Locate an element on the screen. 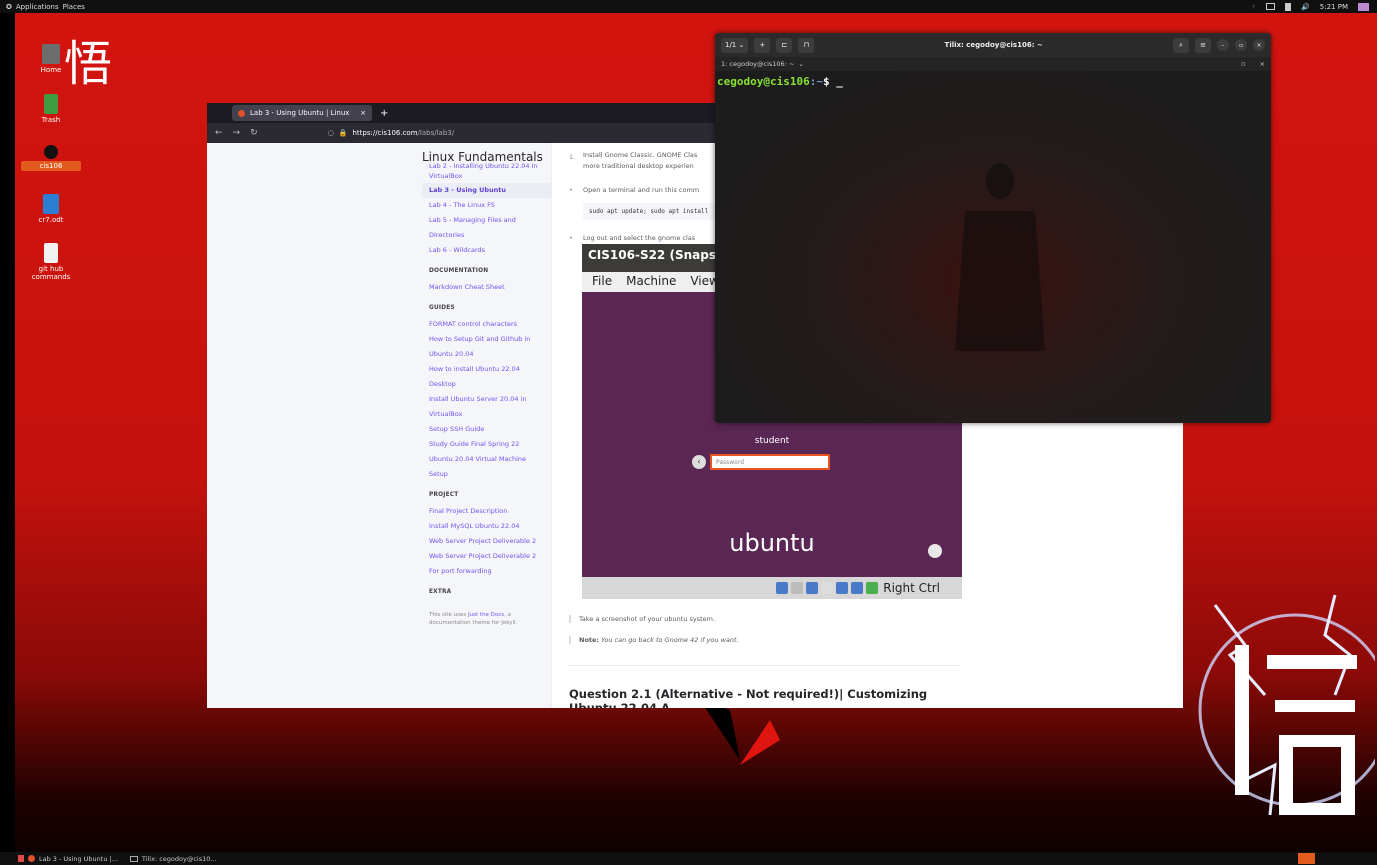 The height and width of the screenshot is (865, 1377). terminal-title: Tilix: cegodoy@cis106: ~ is located at coordinates (993, 45).